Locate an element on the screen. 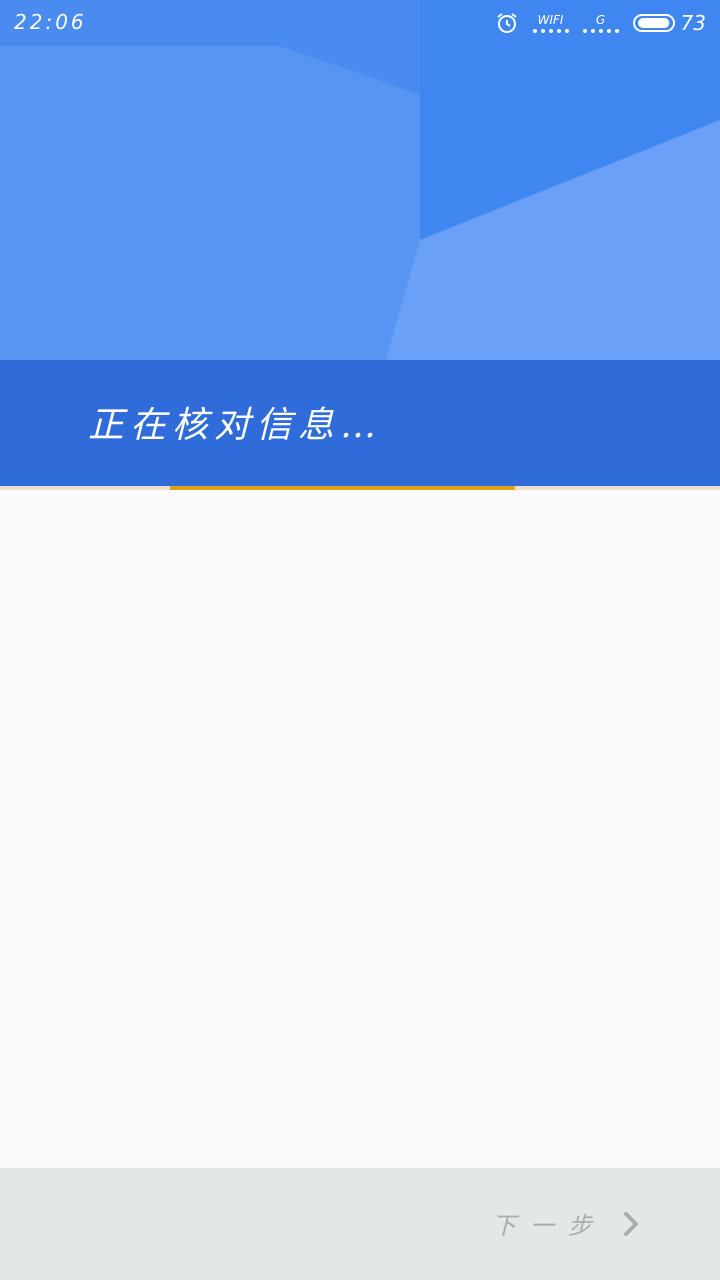 This screenshot has width=720, height=1280. next-step-label: 下一步 is located at coordinates (549, 1226).